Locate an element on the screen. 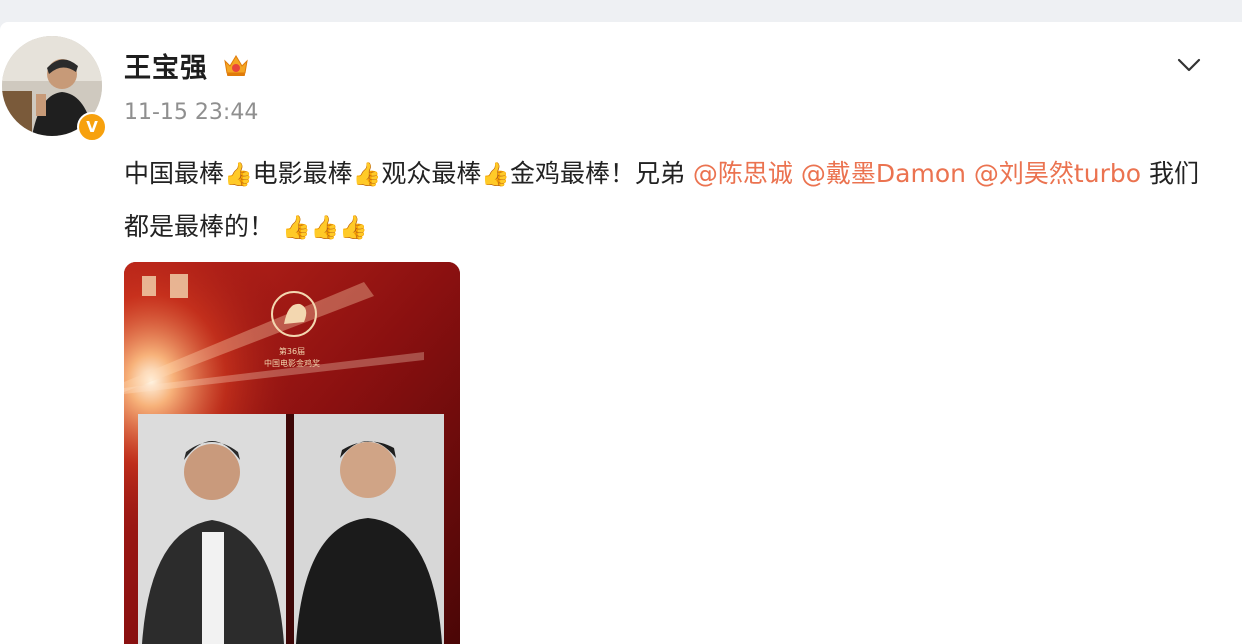  text-segment: 中国最棒 is located at coordinates (174, 173).